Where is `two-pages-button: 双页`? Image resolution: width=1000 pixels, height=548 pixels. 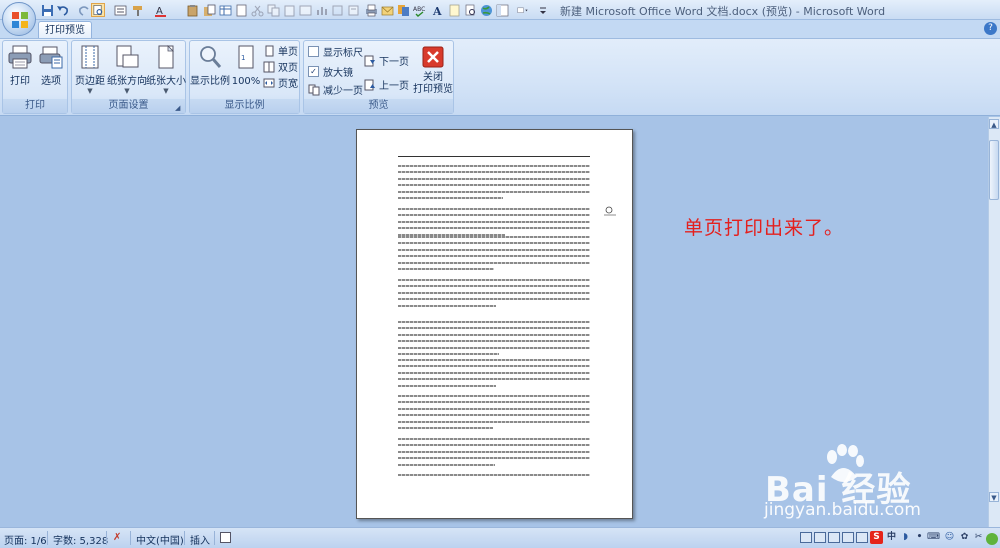
two-pages-button: 双页 is located at coordinates (280, 67).